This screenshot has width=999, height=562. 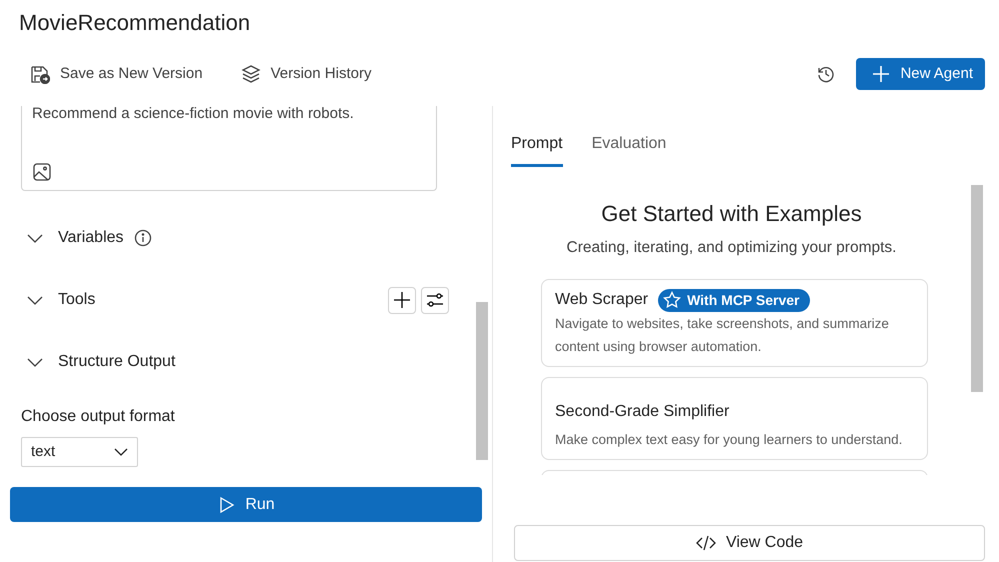 What do you see at coordinates (722, 335) in the screenshot?
I see `card-description: Navigate to websites, take screenshots, and summarize content using browser automation.` at bounding box center [722, 335].